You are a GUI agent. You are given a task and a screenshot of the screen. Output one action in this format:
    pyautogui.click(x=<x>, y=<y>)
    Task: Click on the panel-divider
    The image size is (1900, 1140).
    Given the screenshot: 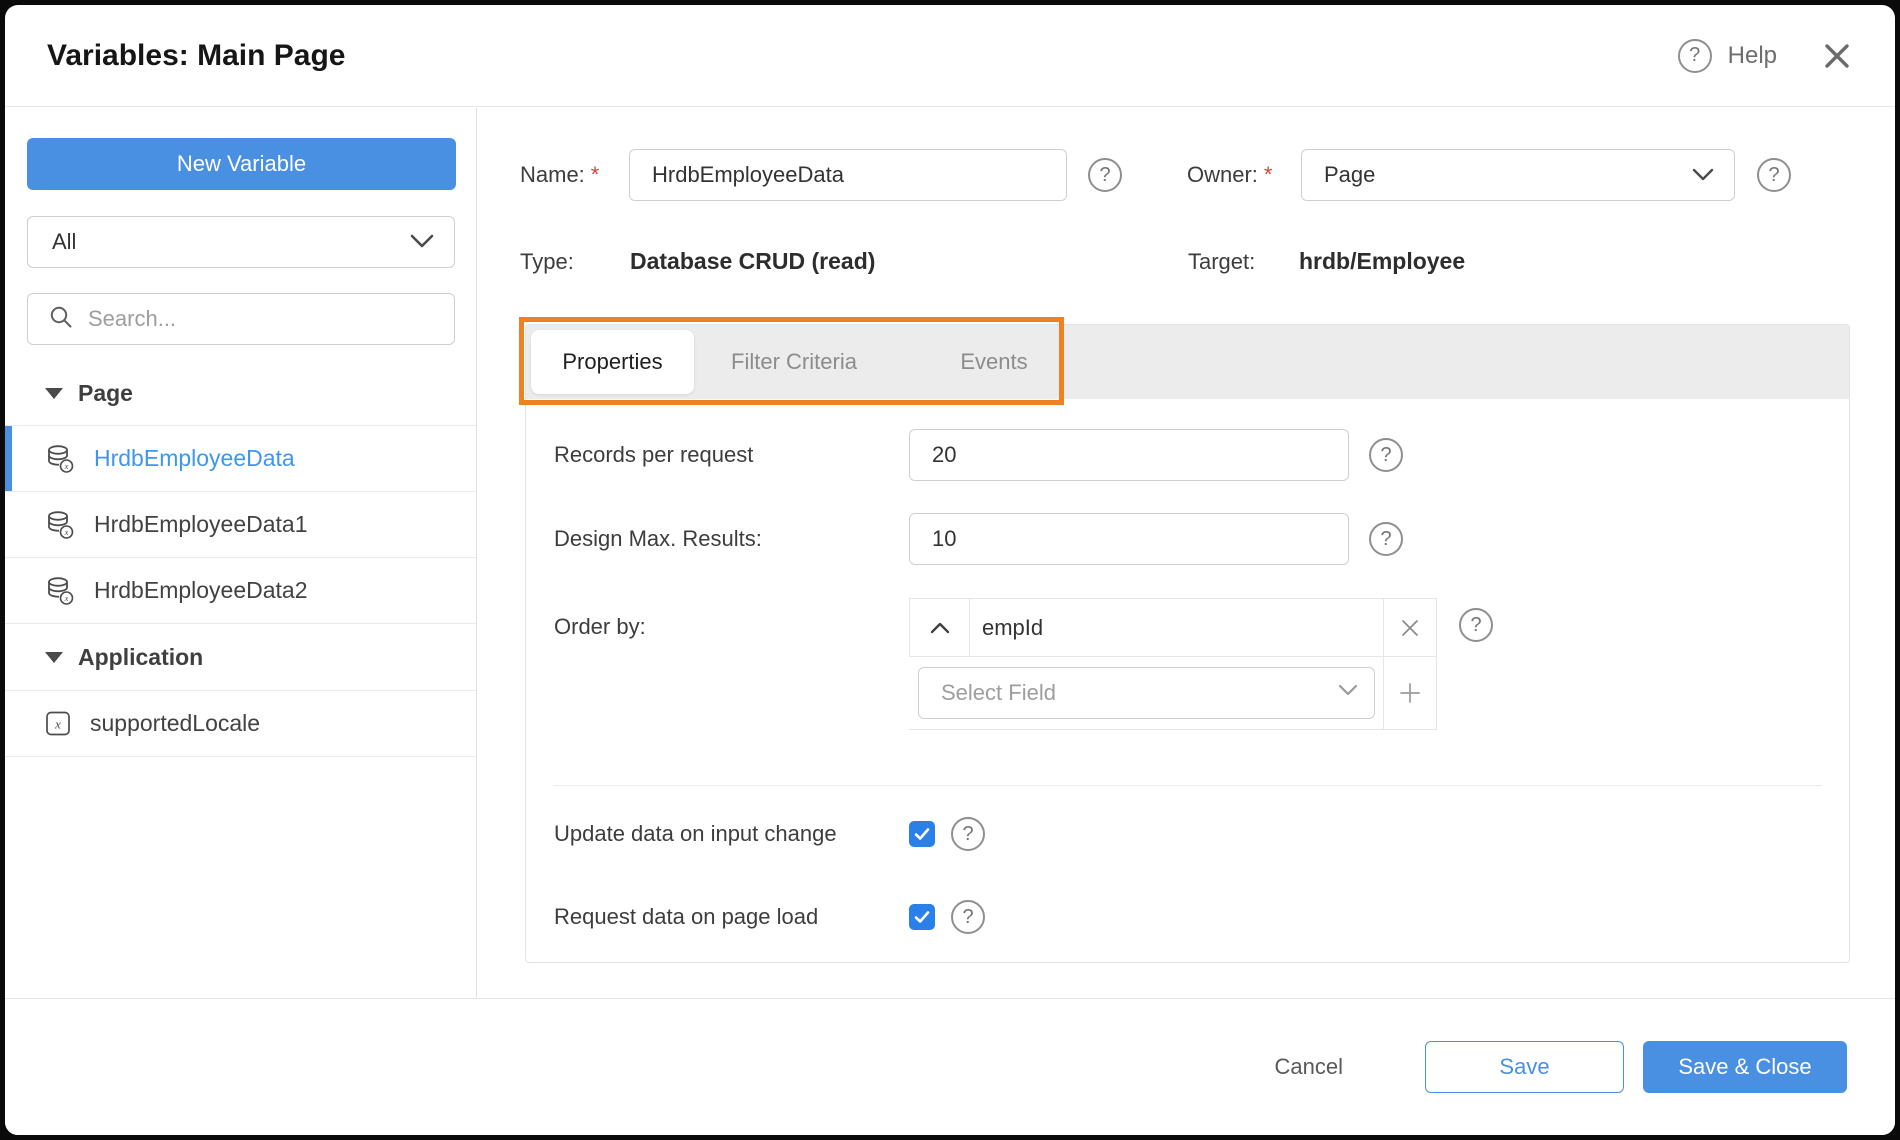 What is the action you would take?
    pyautogui.click(x=1187, y=785)
    